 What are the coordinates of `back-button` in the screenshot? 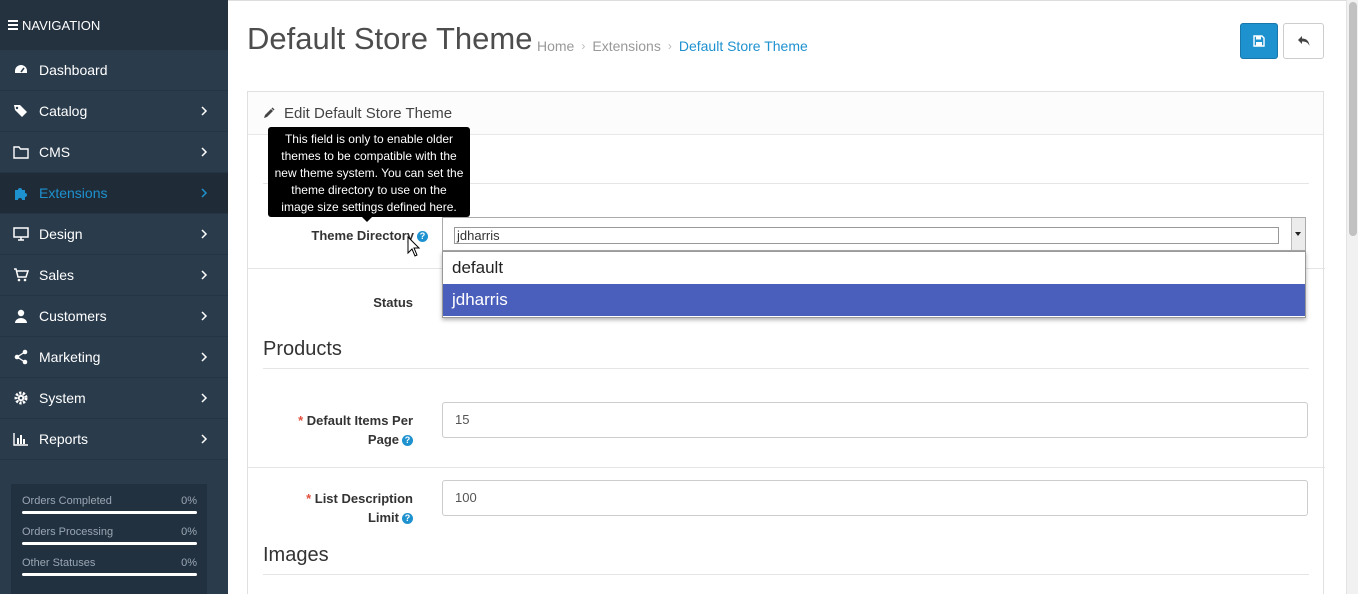 It's located at (1303, 41).